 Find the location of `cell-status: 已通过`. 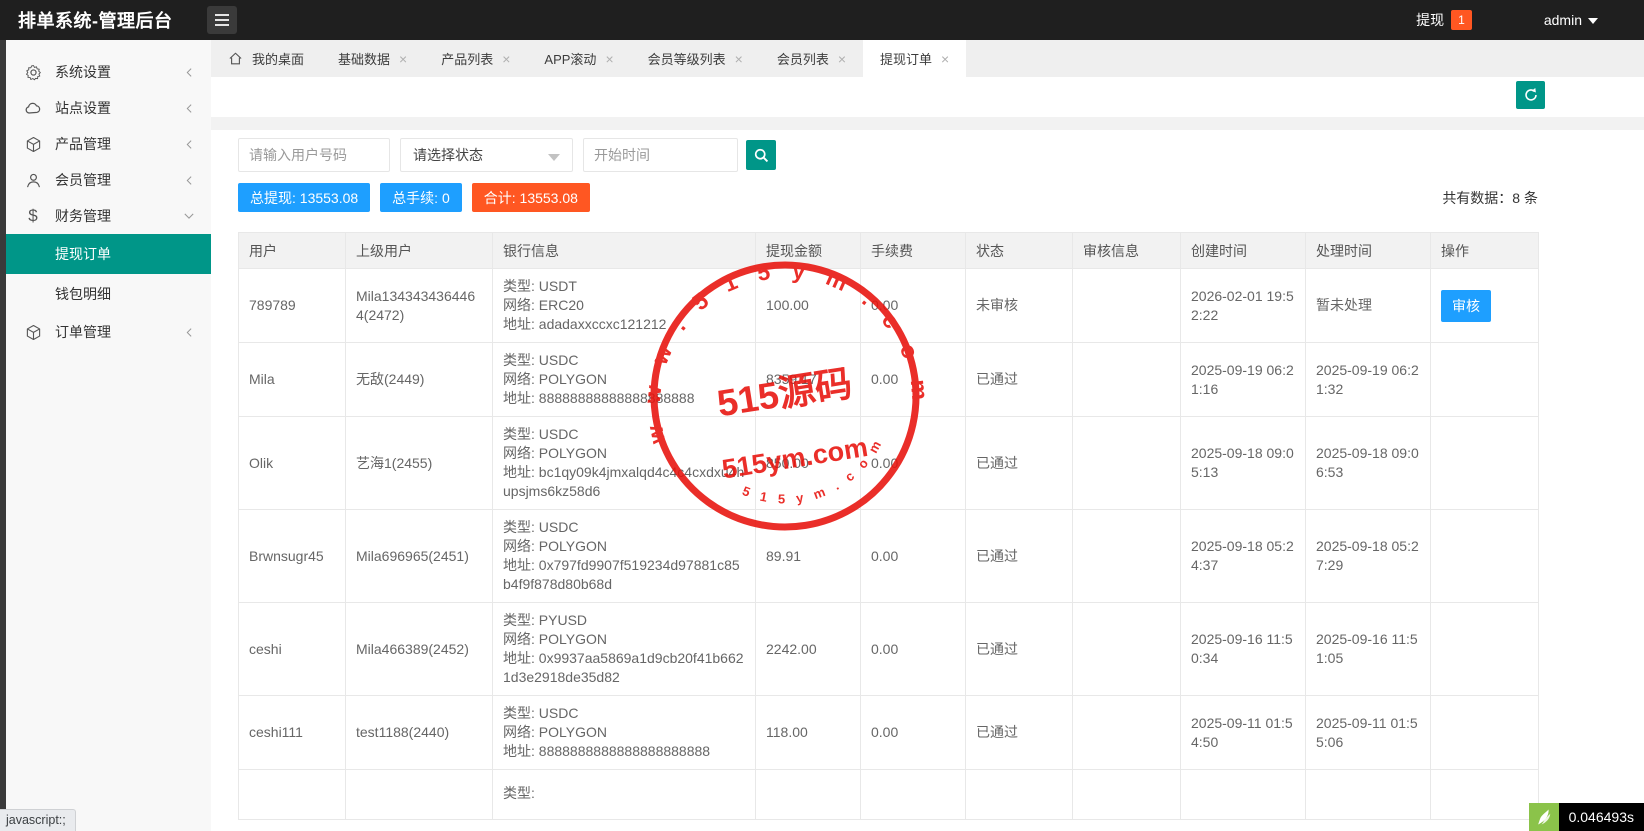

cell-status: 已通过 is located at coordinates (1019, 379).